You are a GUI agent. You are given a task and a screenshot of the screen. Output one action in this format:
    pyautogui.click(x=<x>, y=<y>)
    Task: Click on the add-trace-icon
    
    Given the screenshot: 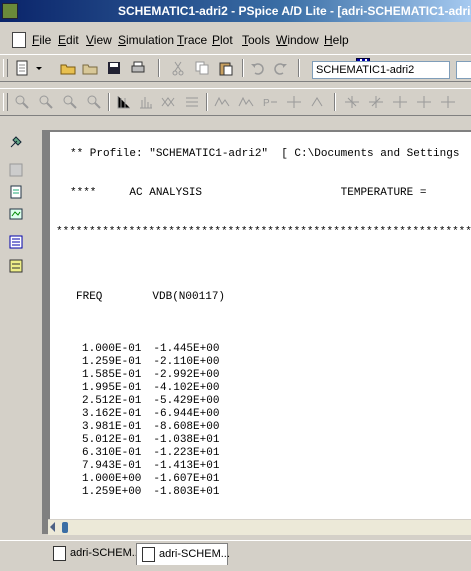 What is the action you would take?
    pyautogui.click(x=222, y=102)
    